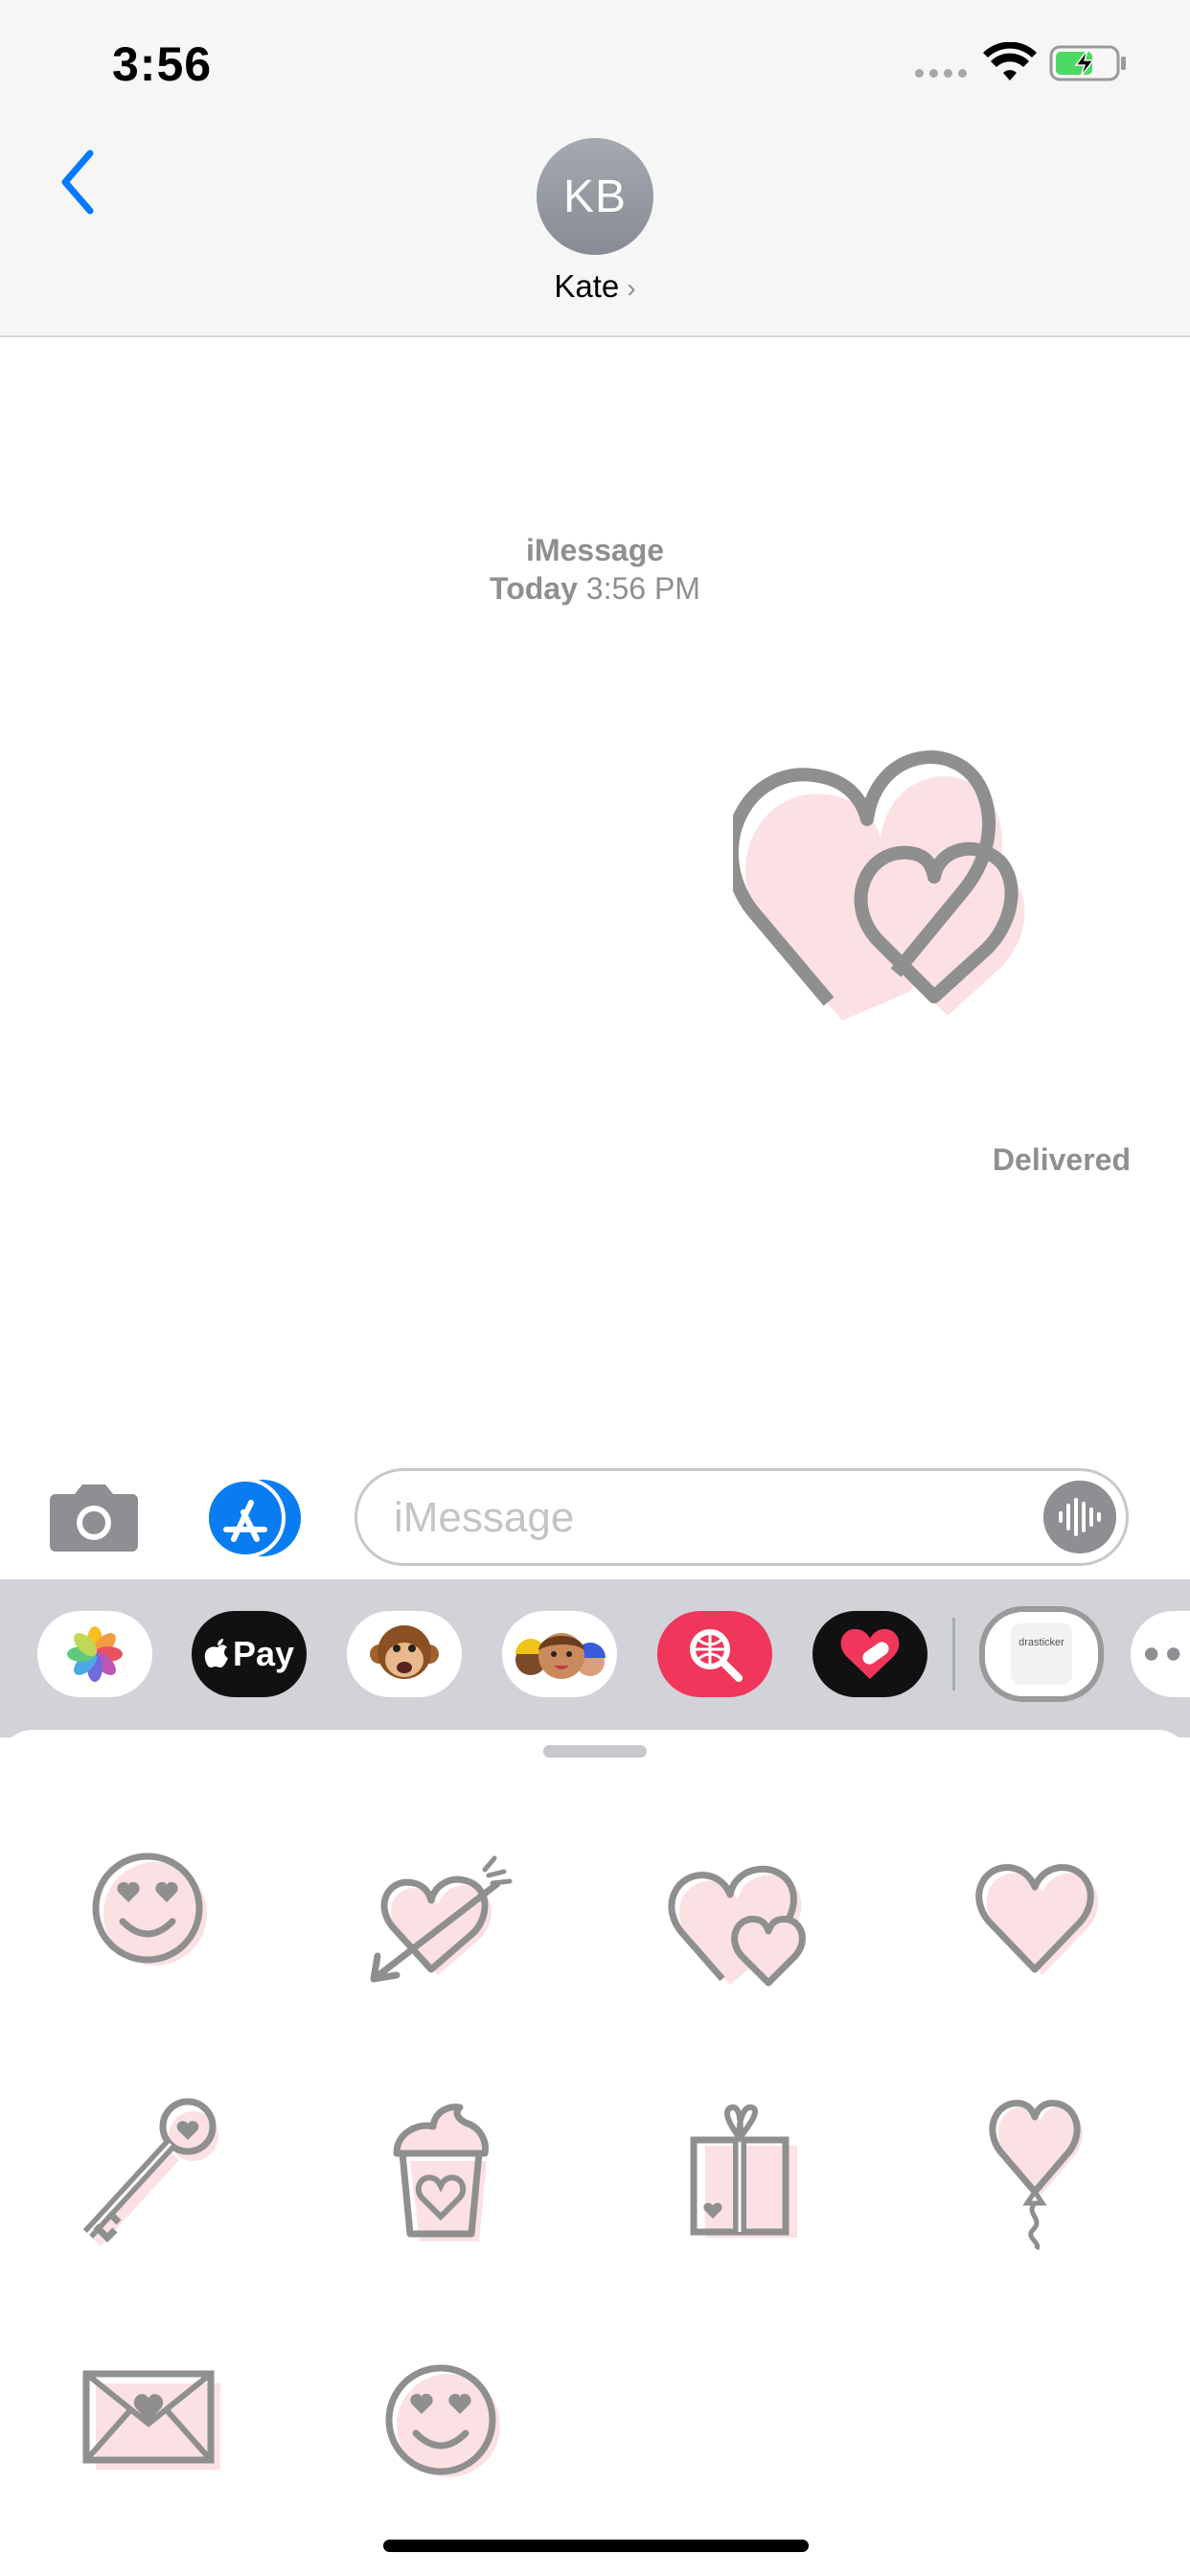 Image resolution: width=1190 pixels, height=2576 pixels. What do you see at coordinates (94, 1517) in the screenshot?
I see `camera-icon` at bounding box center [94, 1517].